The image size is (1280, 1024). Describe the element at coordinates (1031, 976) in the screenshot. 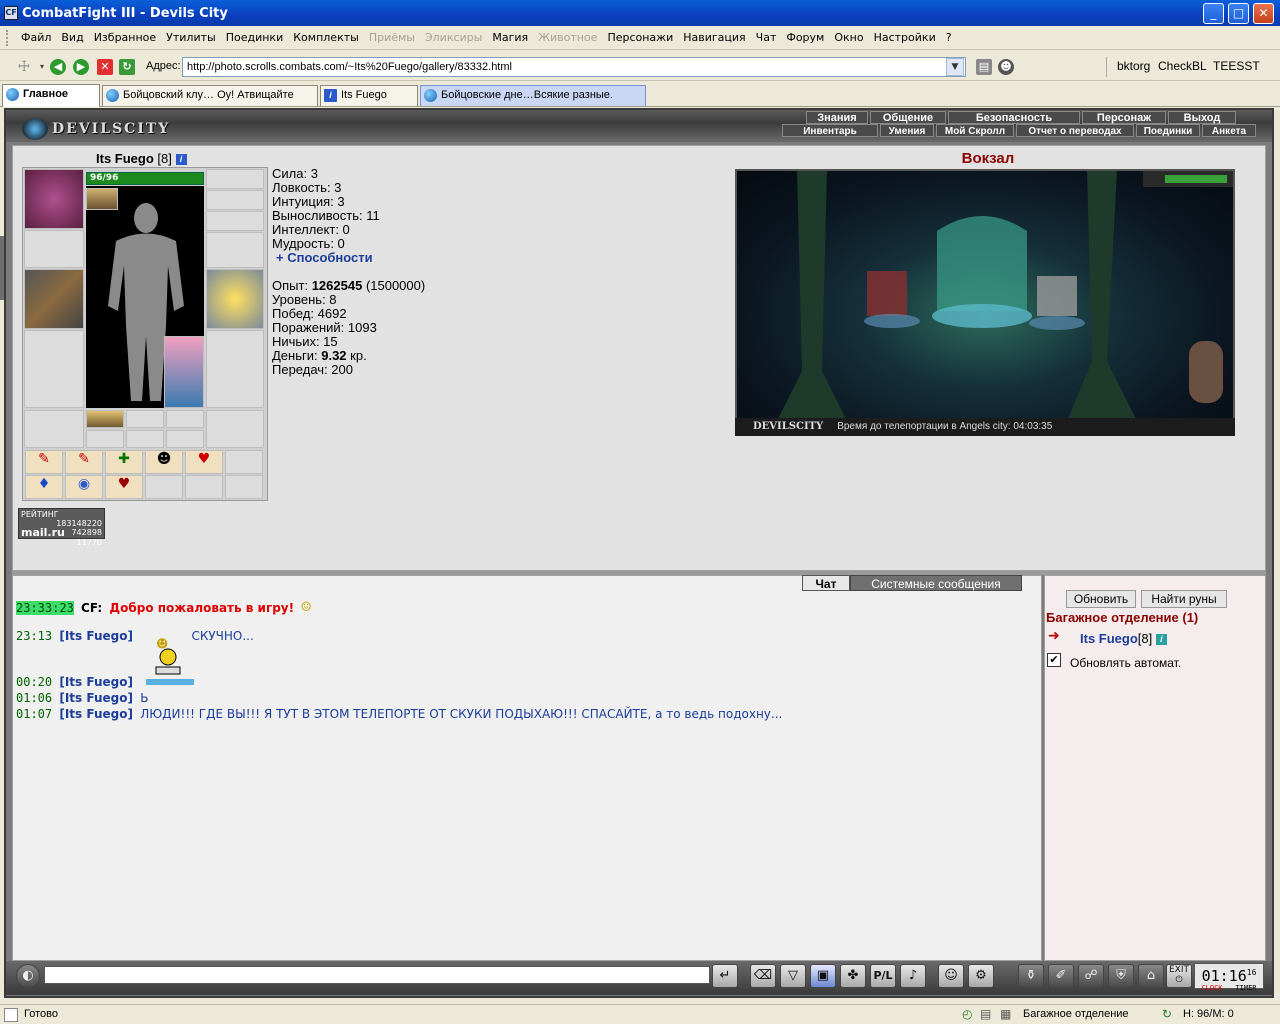

I see `bag-icon: ⚱` at that location.